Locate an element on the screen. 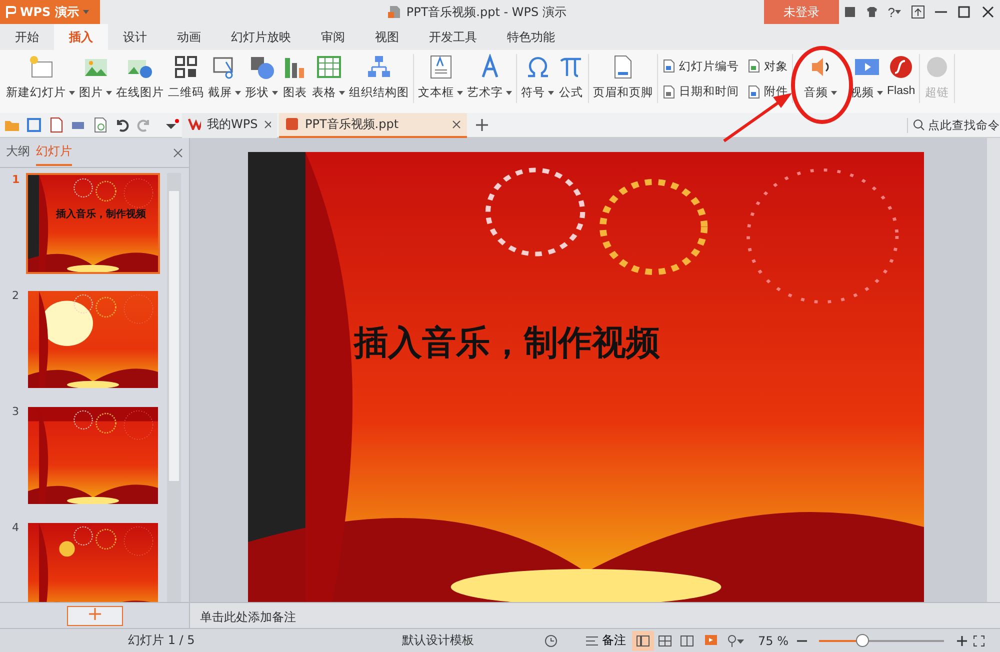  ribbon-button: 组织结构图 is located at coordinates (379, 78).